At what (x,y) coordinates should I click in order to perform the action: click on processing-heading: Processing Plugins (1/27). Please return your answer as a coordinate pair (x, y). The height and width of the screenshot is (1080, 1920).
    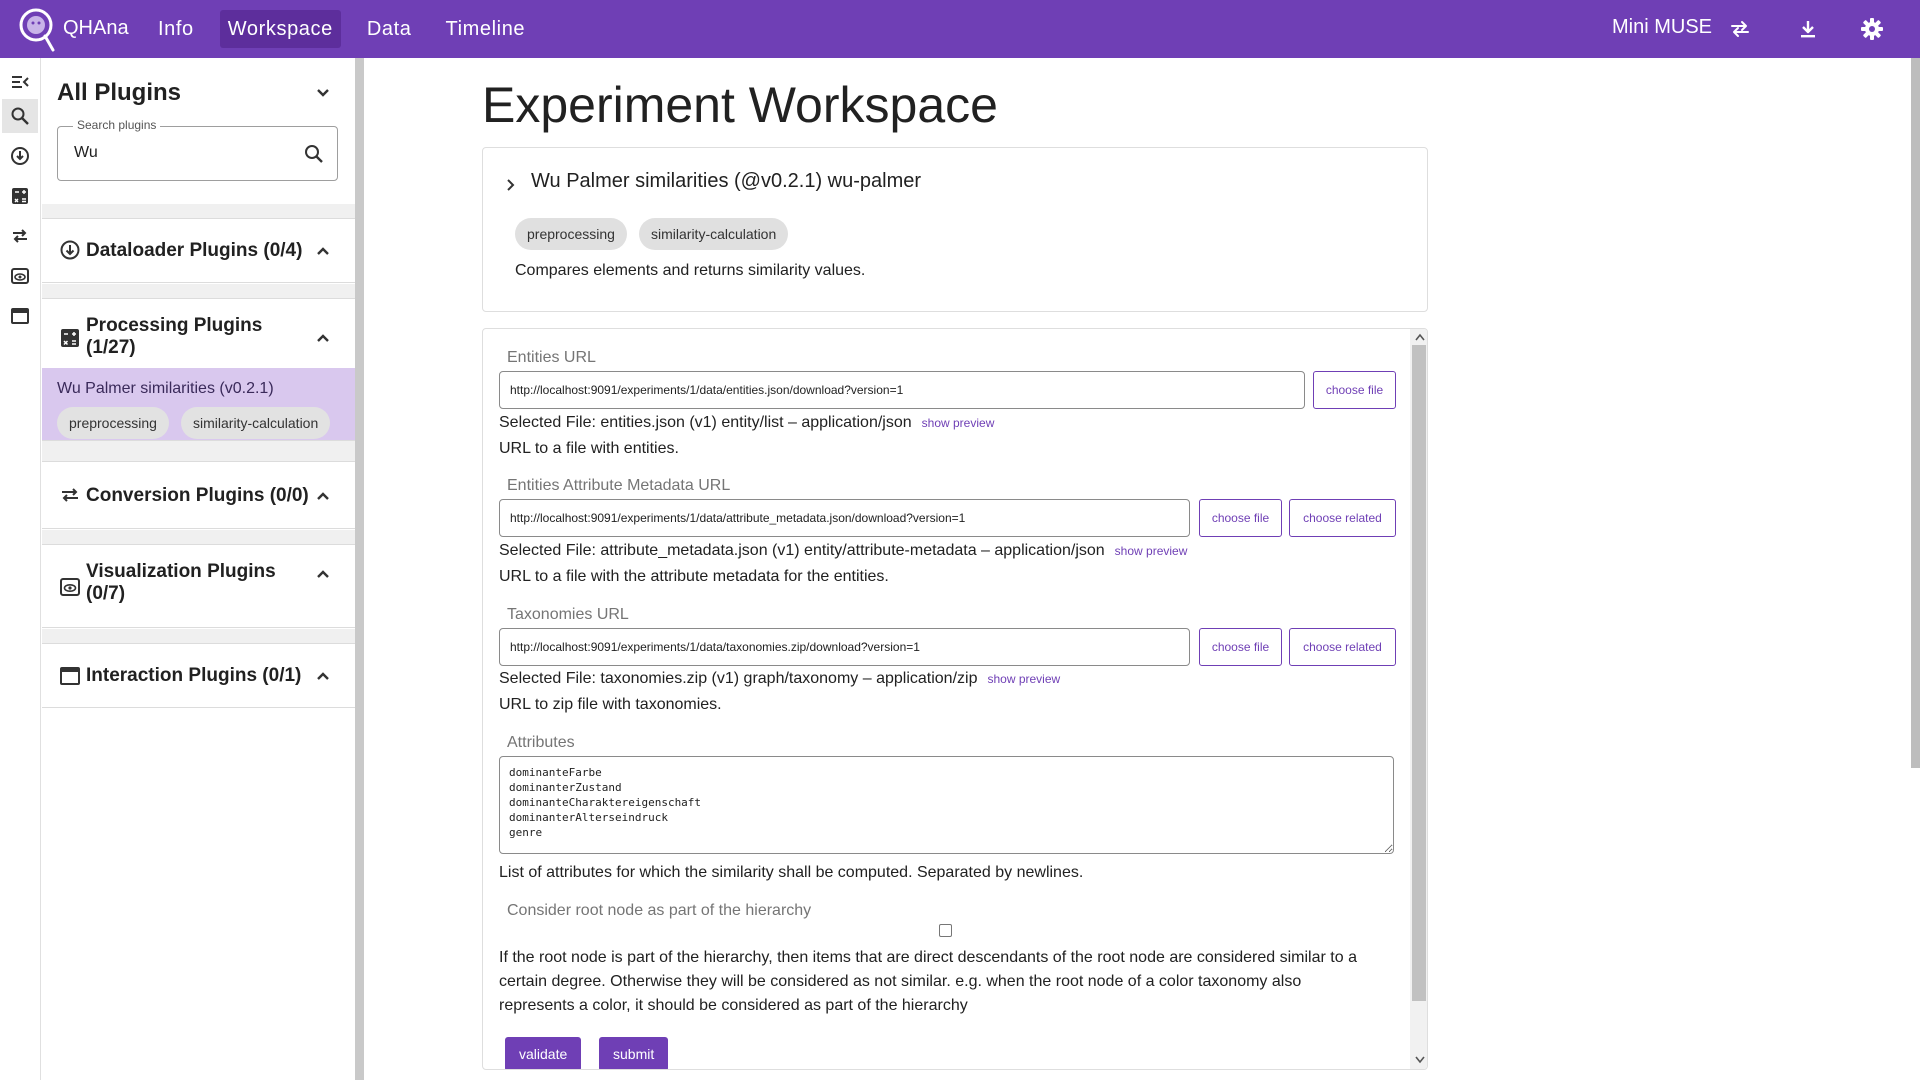
    Looking at the image, I should click on (174, 337).